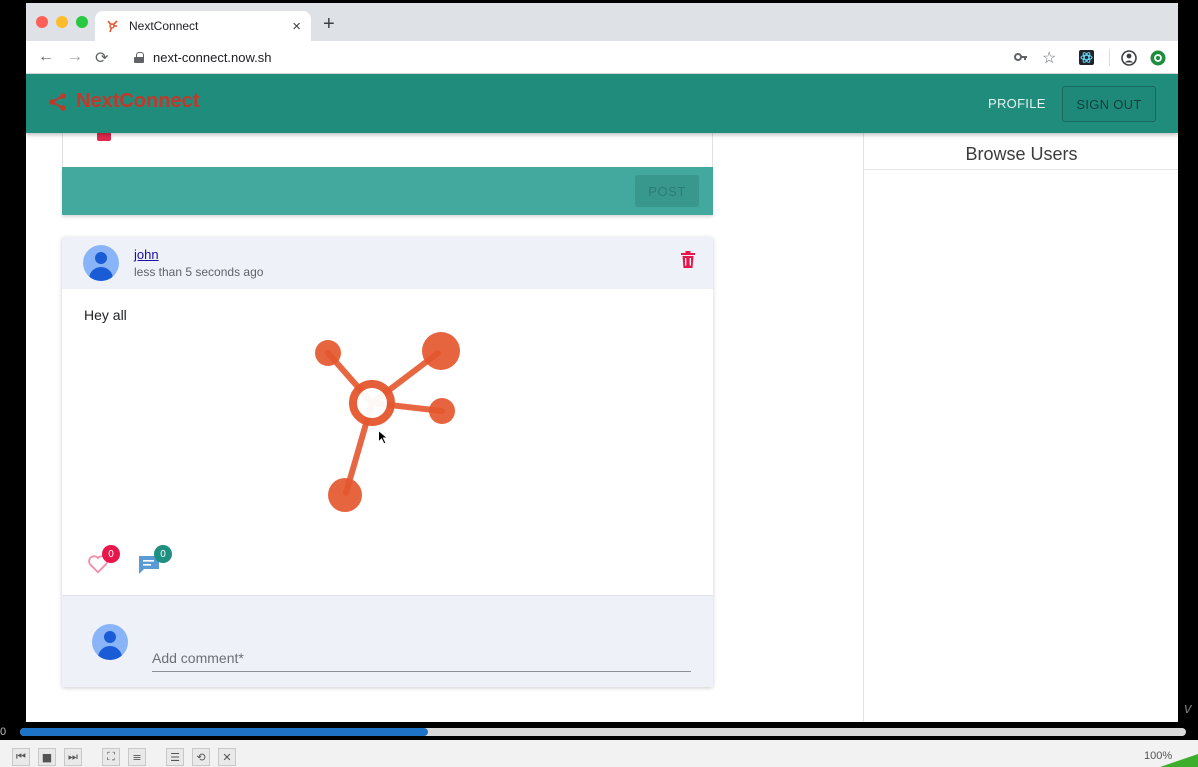 The height and width of the screenshot is (767, 1198). I want to click on close-tab-icon: ×, so click(296, 26).